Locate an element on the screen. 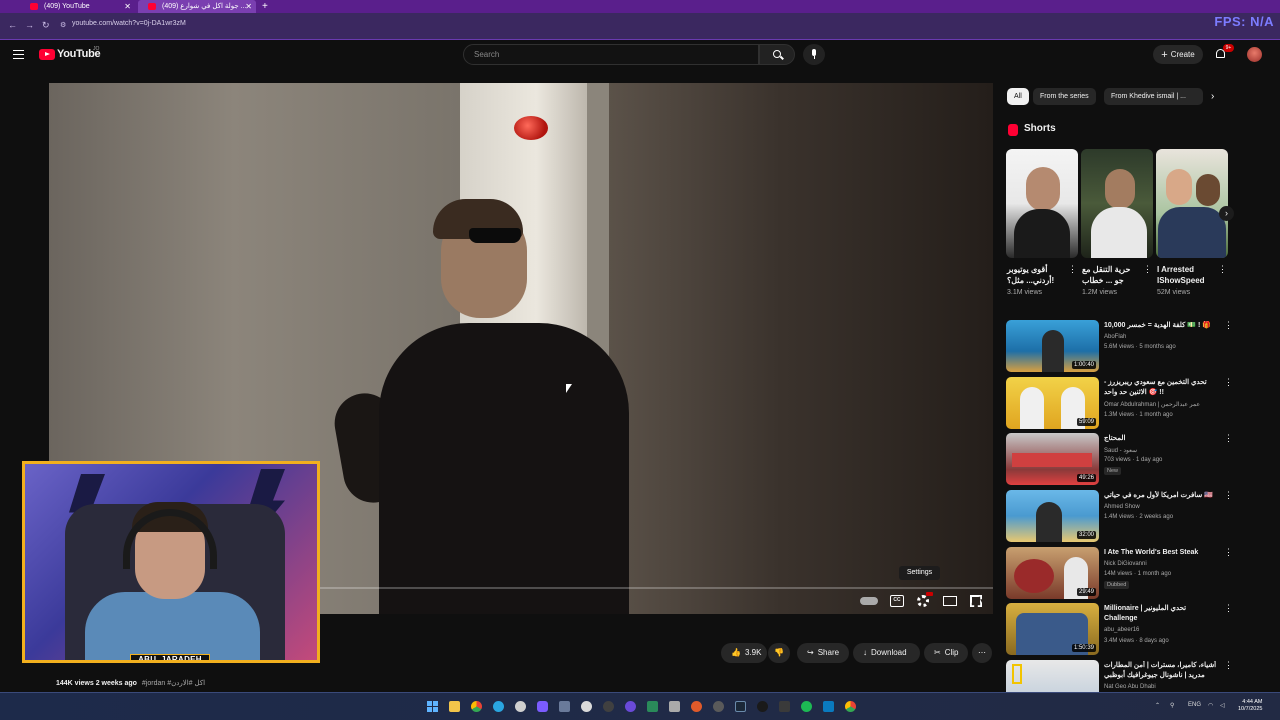  tray-icon: ⚲ is located at coordinates (1172, 705).